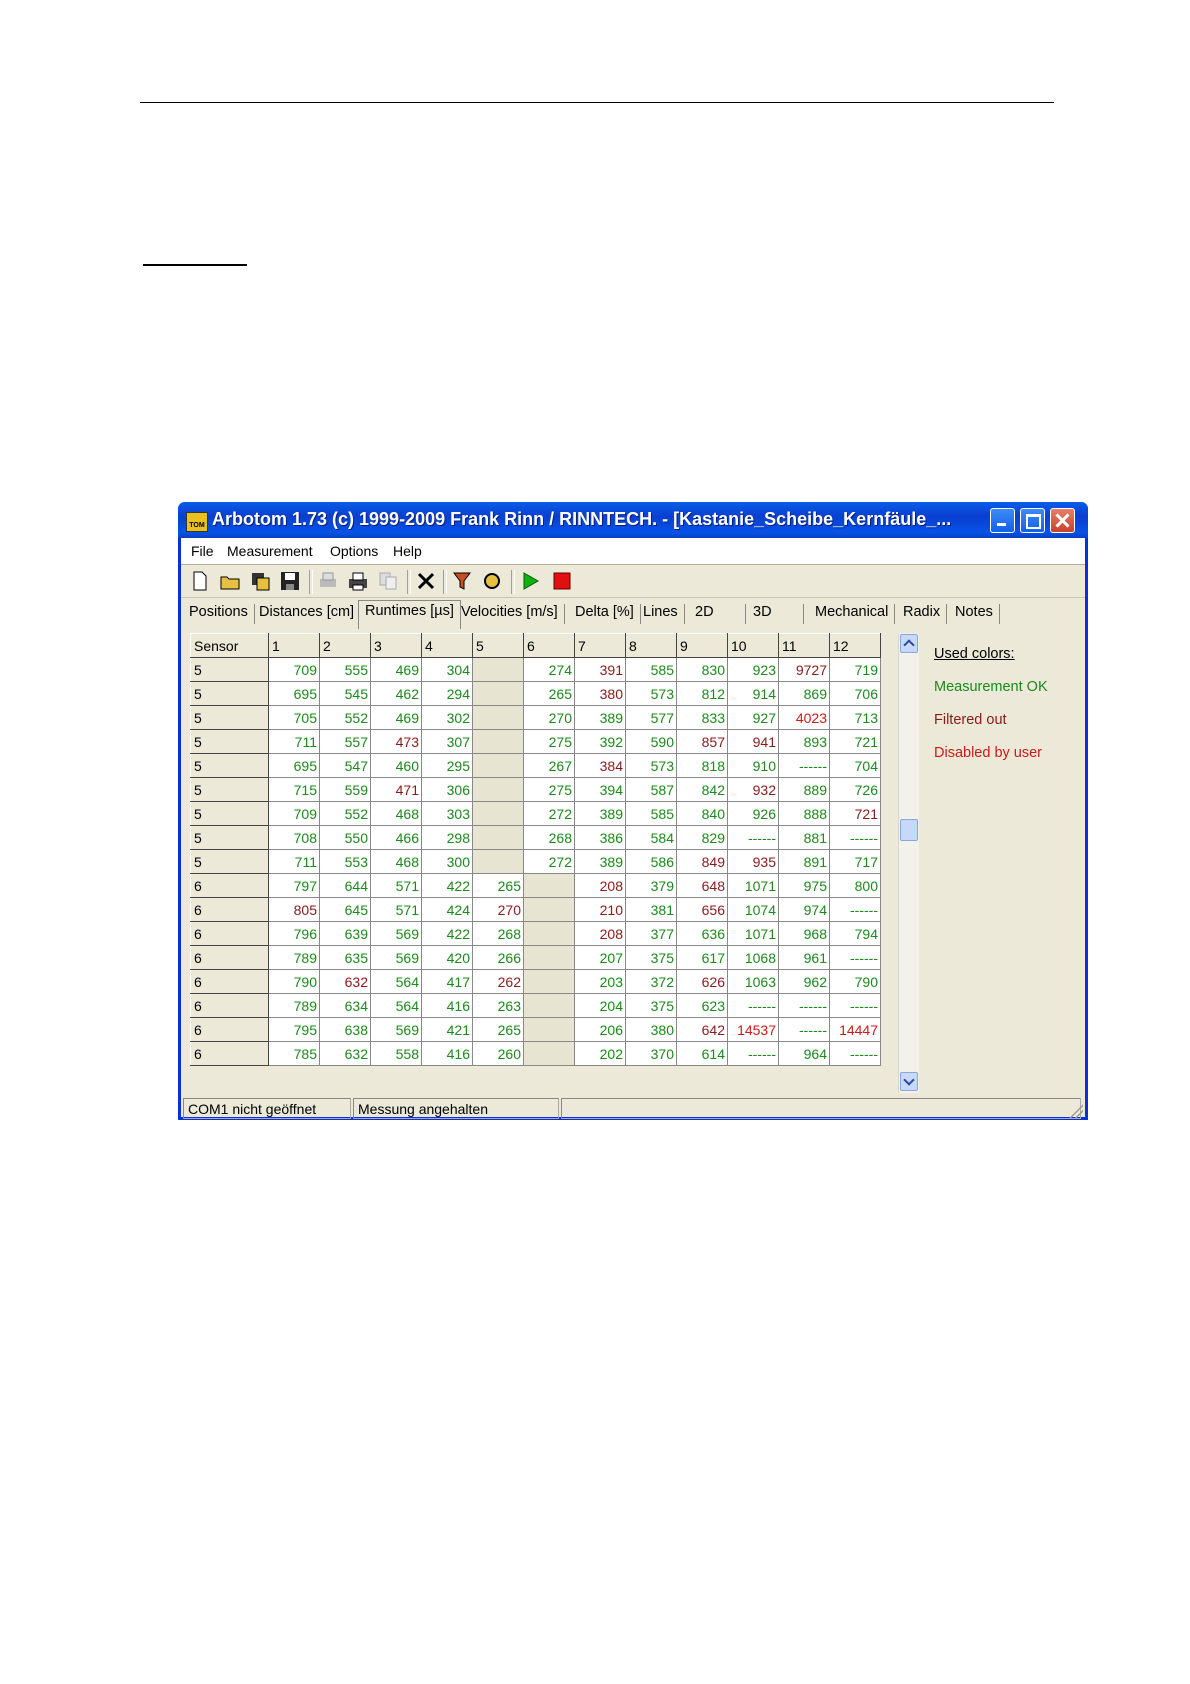 The height and width of the screenshot is (1684, 1190). Describe the element at coordinates (447, 933) in the screenshot. I see `runtime-cell: 422` at that location.